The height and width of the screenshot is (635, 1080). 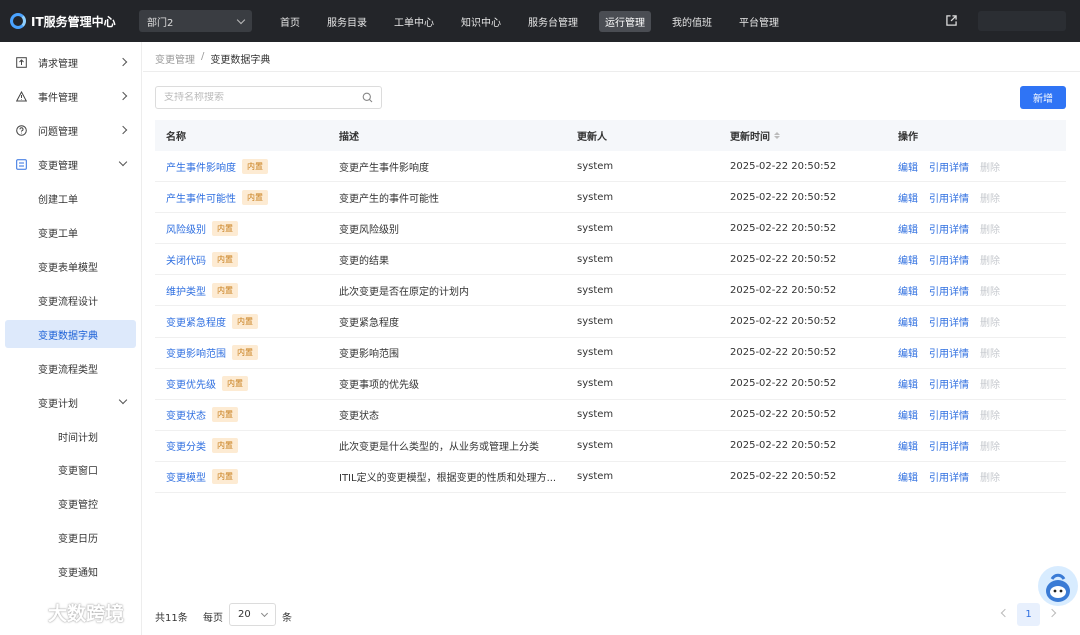 I want to click on sidebar-item-change-ticket: 变更工单, so click(x=71, y=232).